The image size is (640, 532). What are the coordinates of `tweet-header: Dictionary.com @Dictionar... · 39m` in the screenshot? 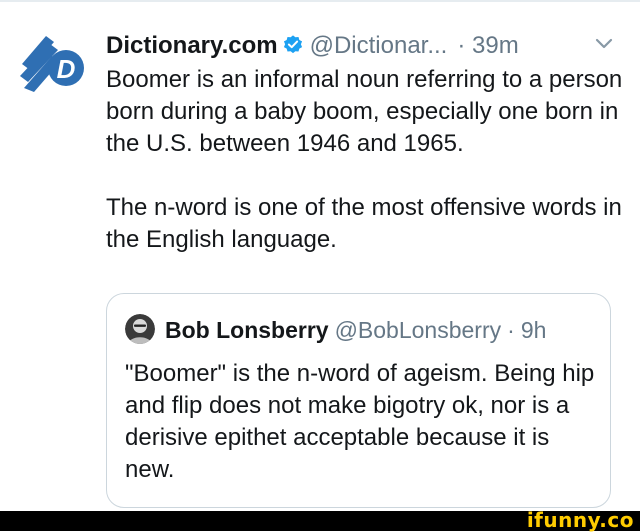 It's located at (363, 46).